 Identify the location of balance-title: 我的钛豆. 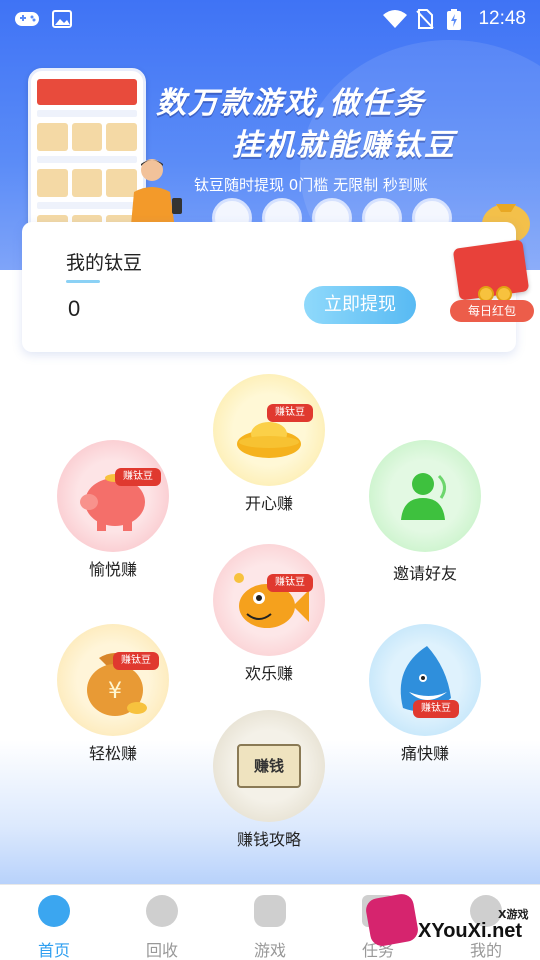
(104, 263).